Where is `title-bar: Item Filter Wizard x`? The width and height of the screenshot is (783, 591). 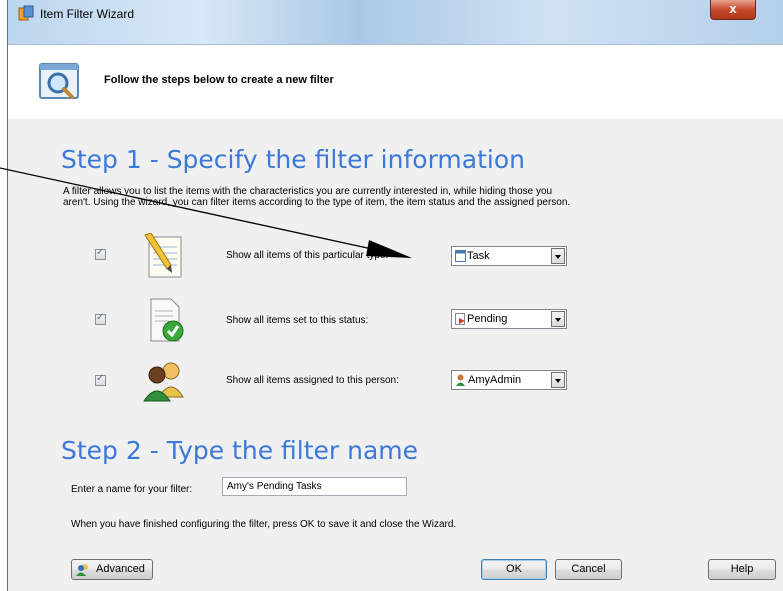 title-bar: Item Filter Wizard x is located at coordinates (395, 22).